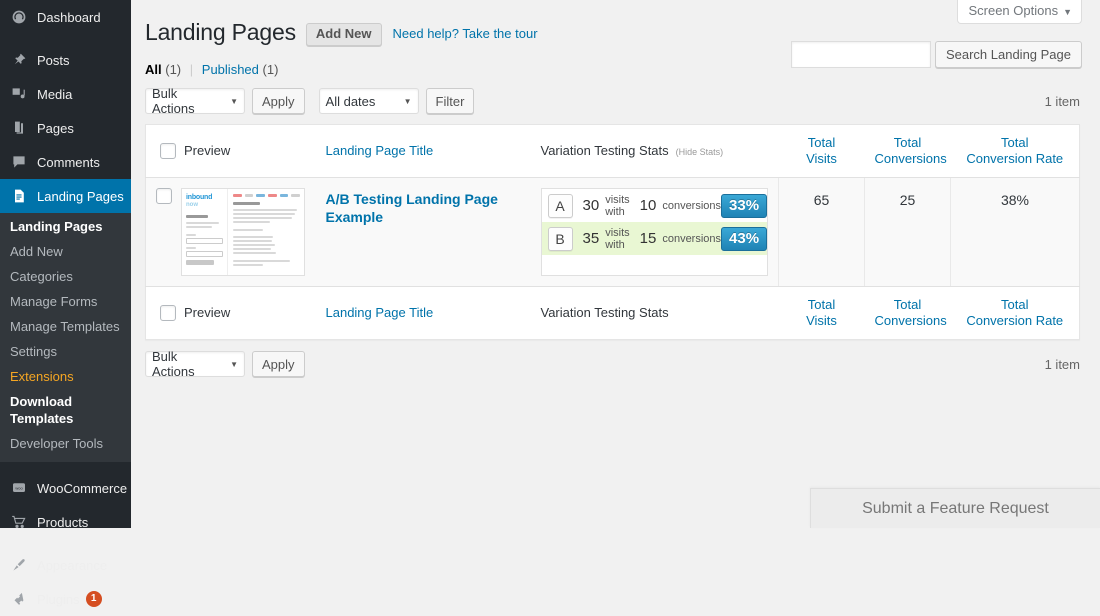 The height and width of the screenshot is (616, 1100). I want to click on sidebar-item-posts: Posts, so click(65, 60).